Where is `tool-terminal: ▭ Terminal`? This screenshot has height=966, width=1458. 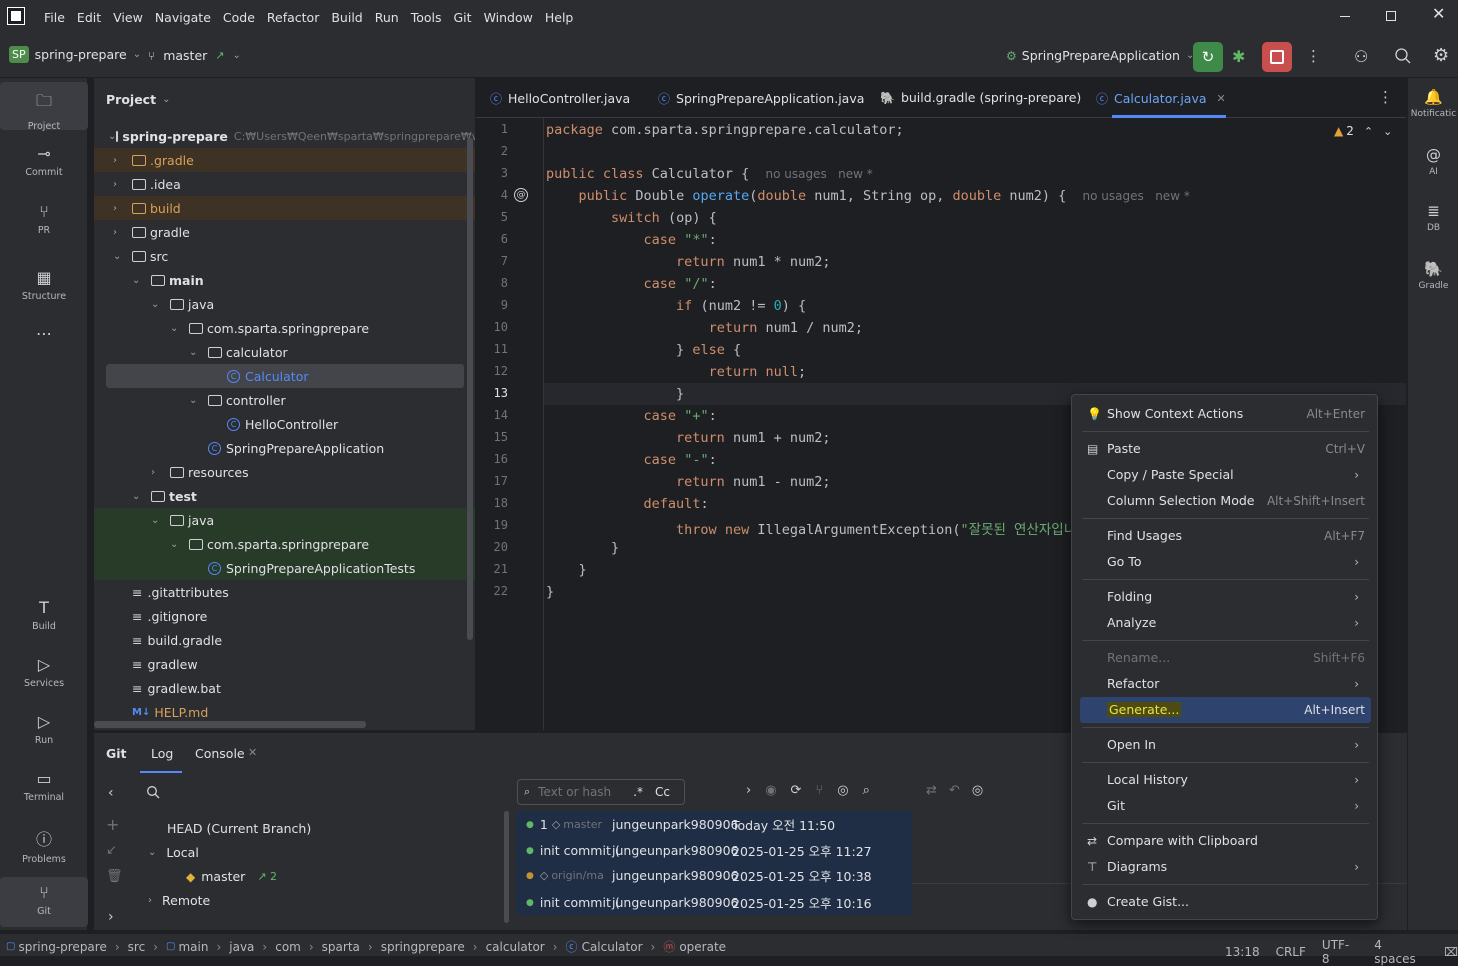 tool-terminal: ▭ Terminal is located at coordinates (44, 786).